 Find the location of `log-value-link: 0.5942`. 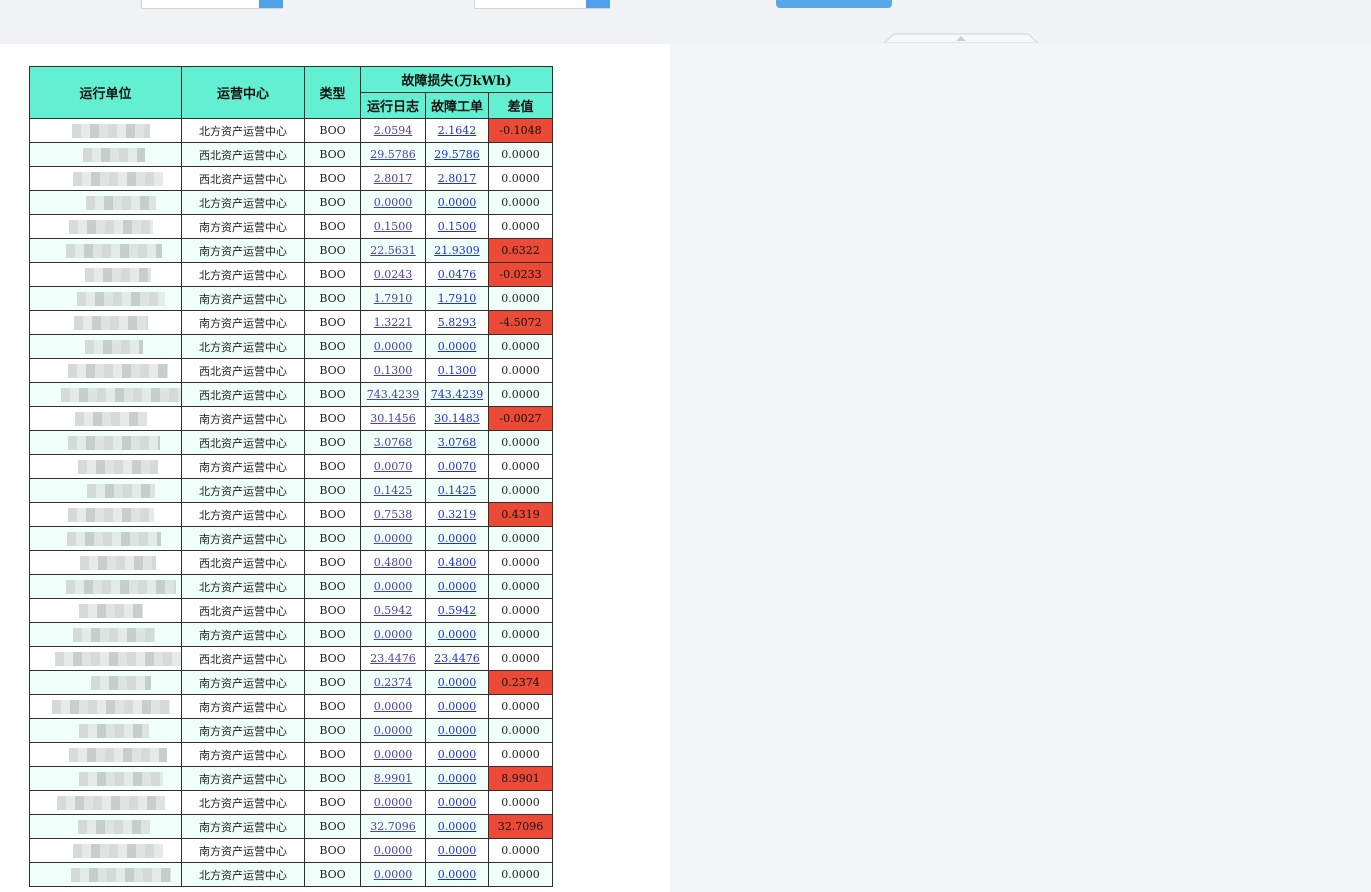

log-value-link: 0.5942 is located at coordinates (393, 610).